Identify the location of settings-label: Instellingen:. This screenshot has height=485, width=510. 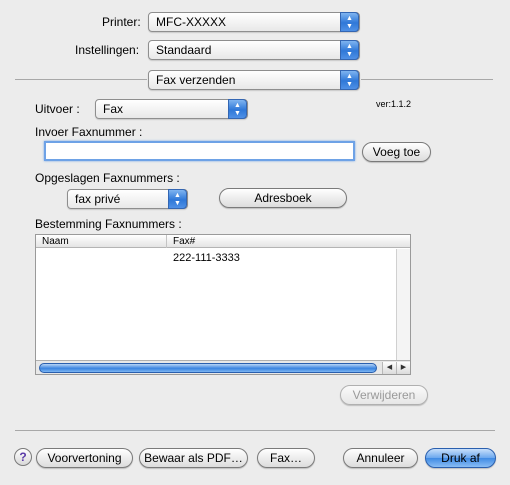
(107, 50).